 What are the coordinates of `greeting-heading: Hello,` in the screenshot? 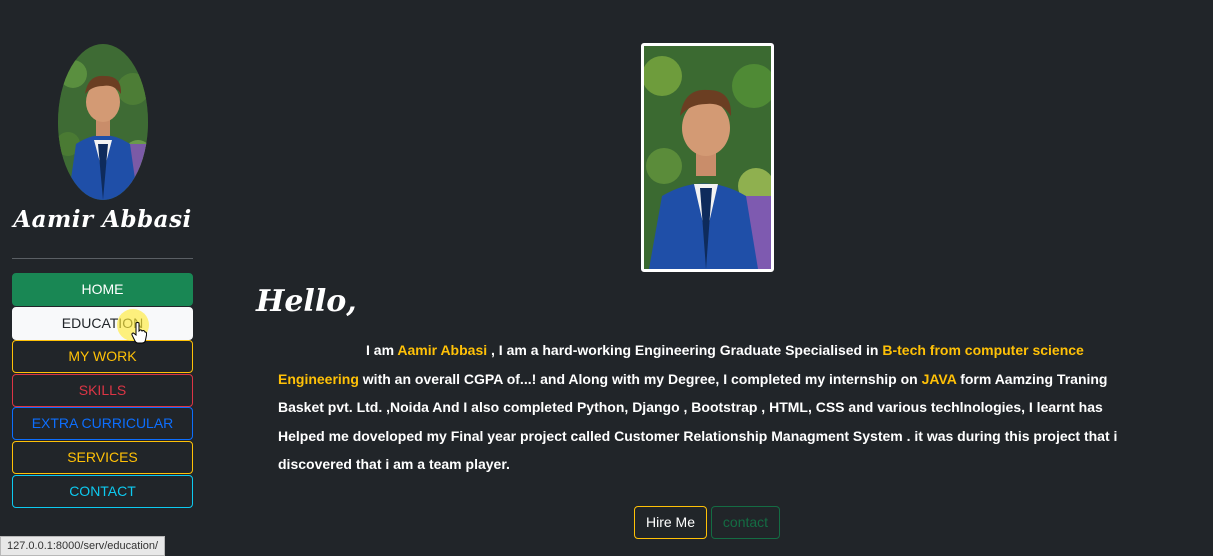 It's located at (306, 301).